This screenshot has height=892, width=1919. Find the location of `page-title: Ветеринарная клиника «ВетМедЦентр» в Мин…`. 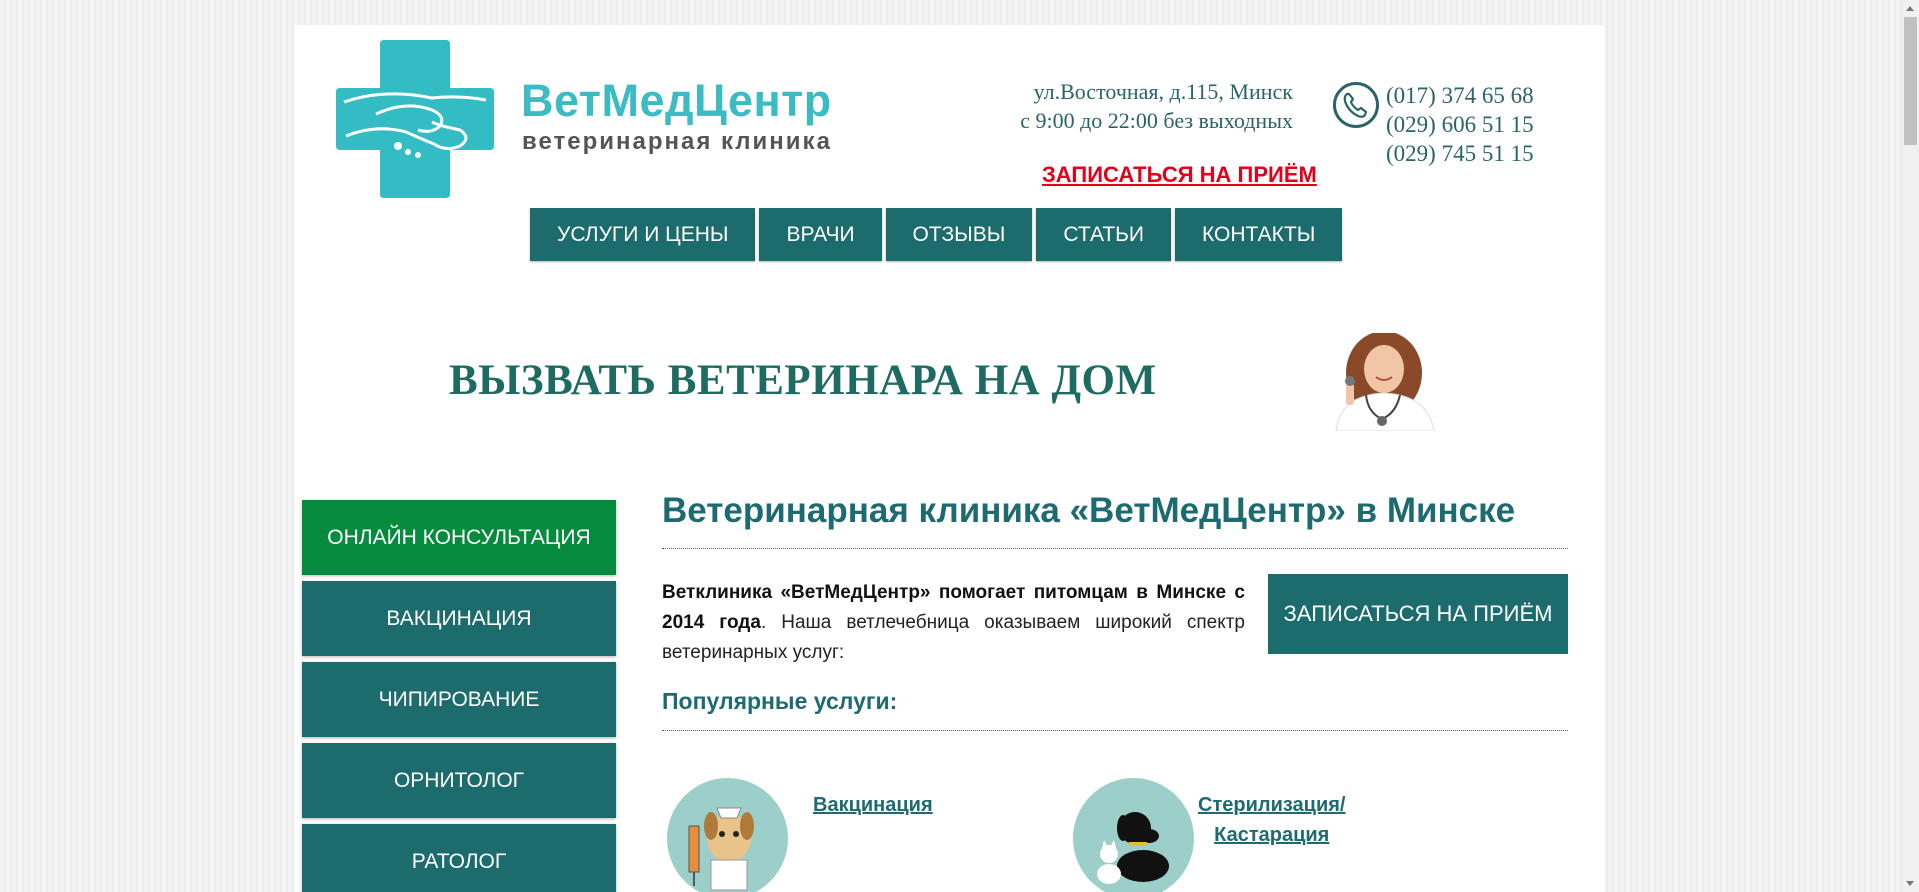

page-title: Ветеринарная клиника «ВетМедЦентр» в Мин… is located at coordinates (1089, 510).